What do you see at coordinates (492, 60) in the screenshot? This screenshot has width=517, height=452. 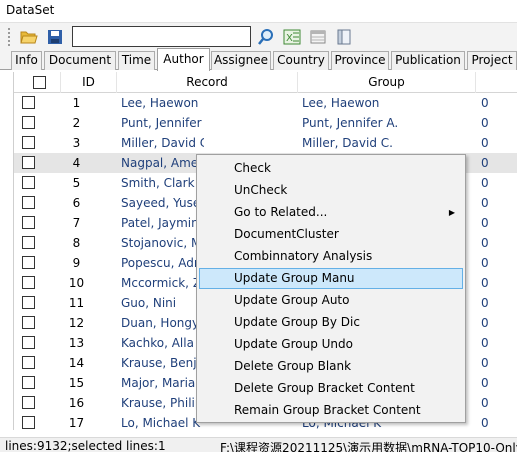 I see `tab-project: Project` at bounding box center [492, 60].